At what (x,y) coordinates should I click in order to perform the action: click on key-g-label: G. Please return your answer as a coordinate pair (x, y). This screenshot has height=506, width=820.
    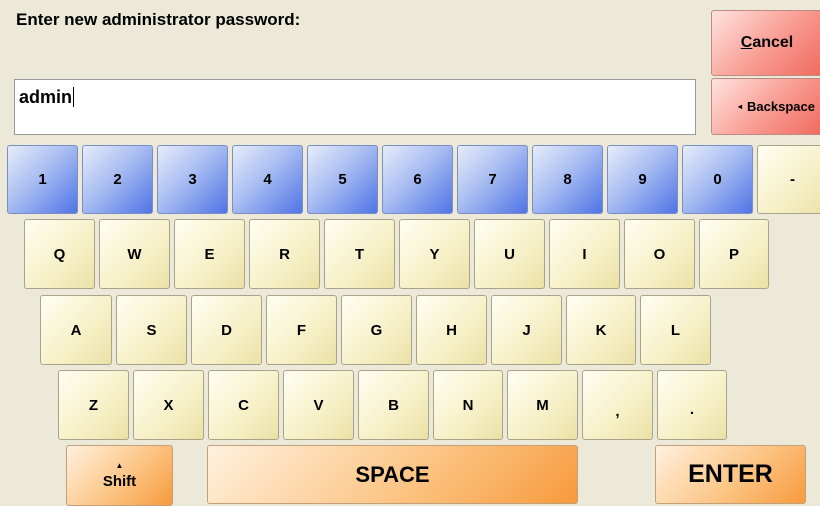
    Looking at the image, I should click on (376, 330).